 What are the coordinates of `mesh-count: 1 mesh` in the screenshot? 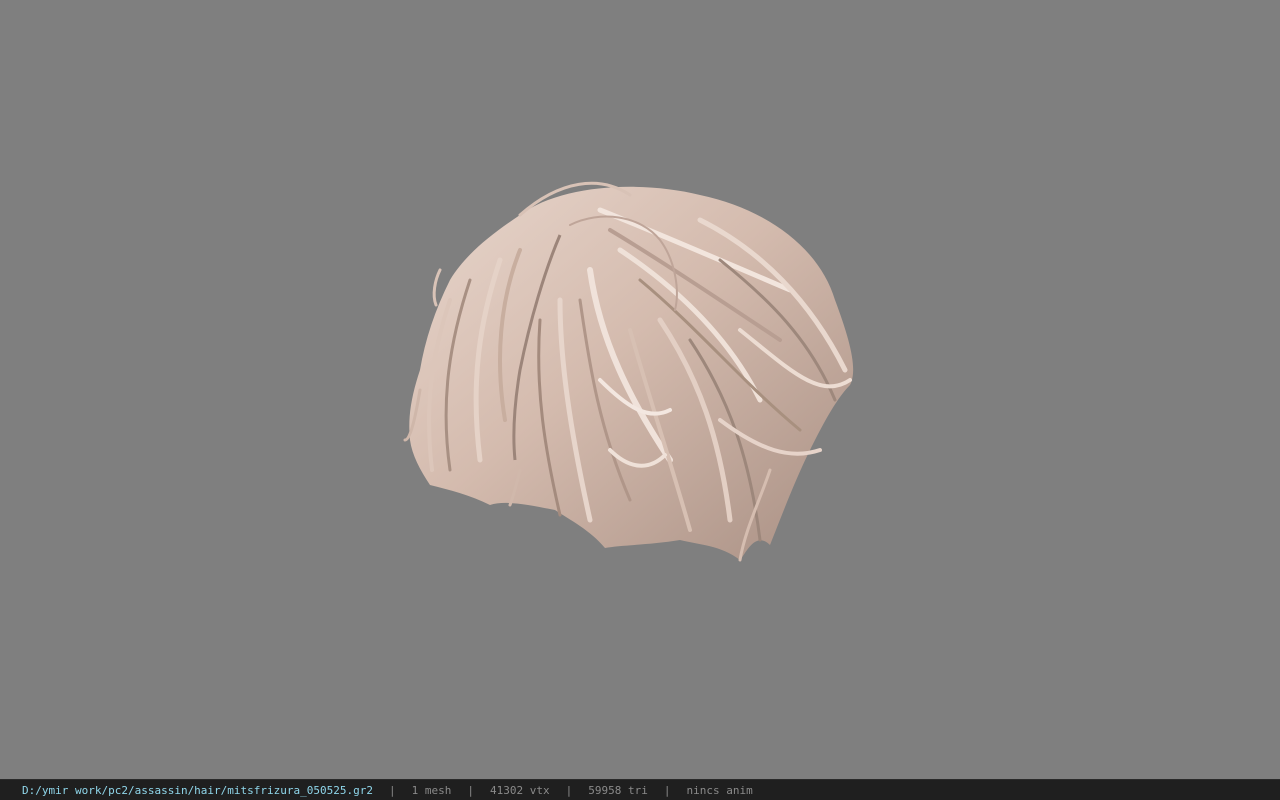 It's located at (431, 790).